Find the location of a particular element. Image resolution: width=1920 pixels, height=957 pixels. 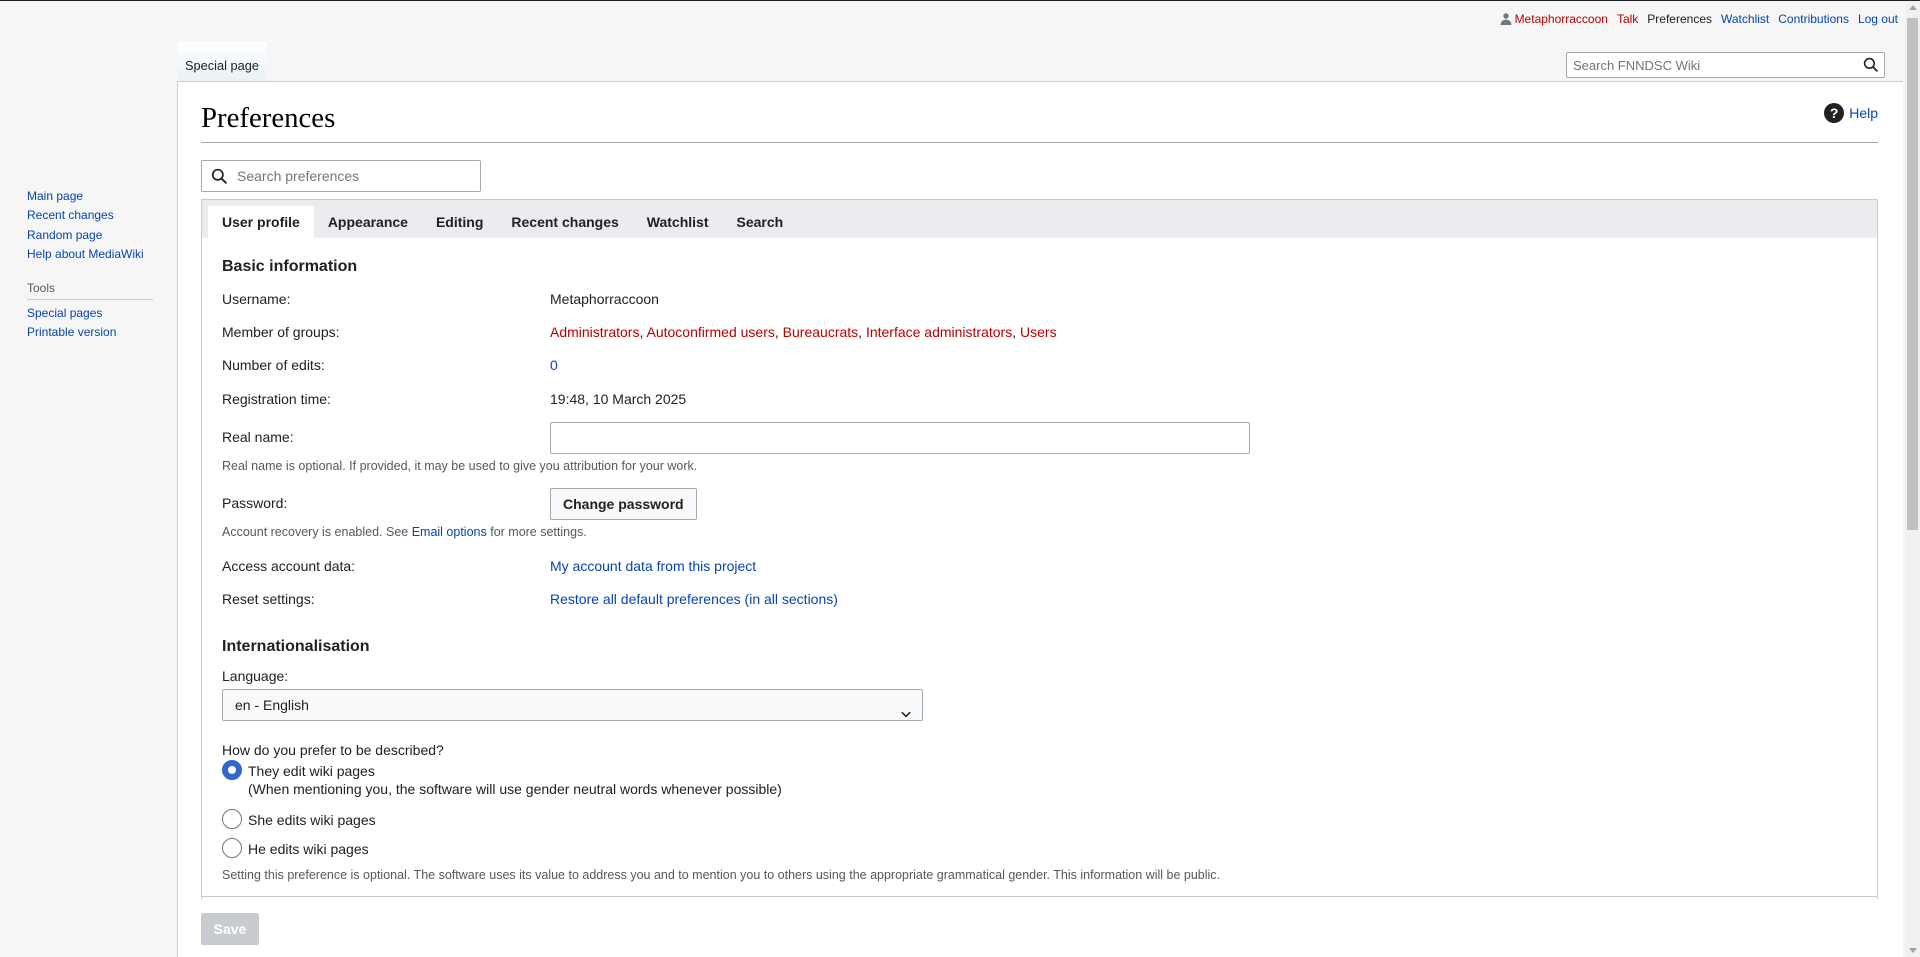

wiki-search-input is located at coordinates (1707, 65).